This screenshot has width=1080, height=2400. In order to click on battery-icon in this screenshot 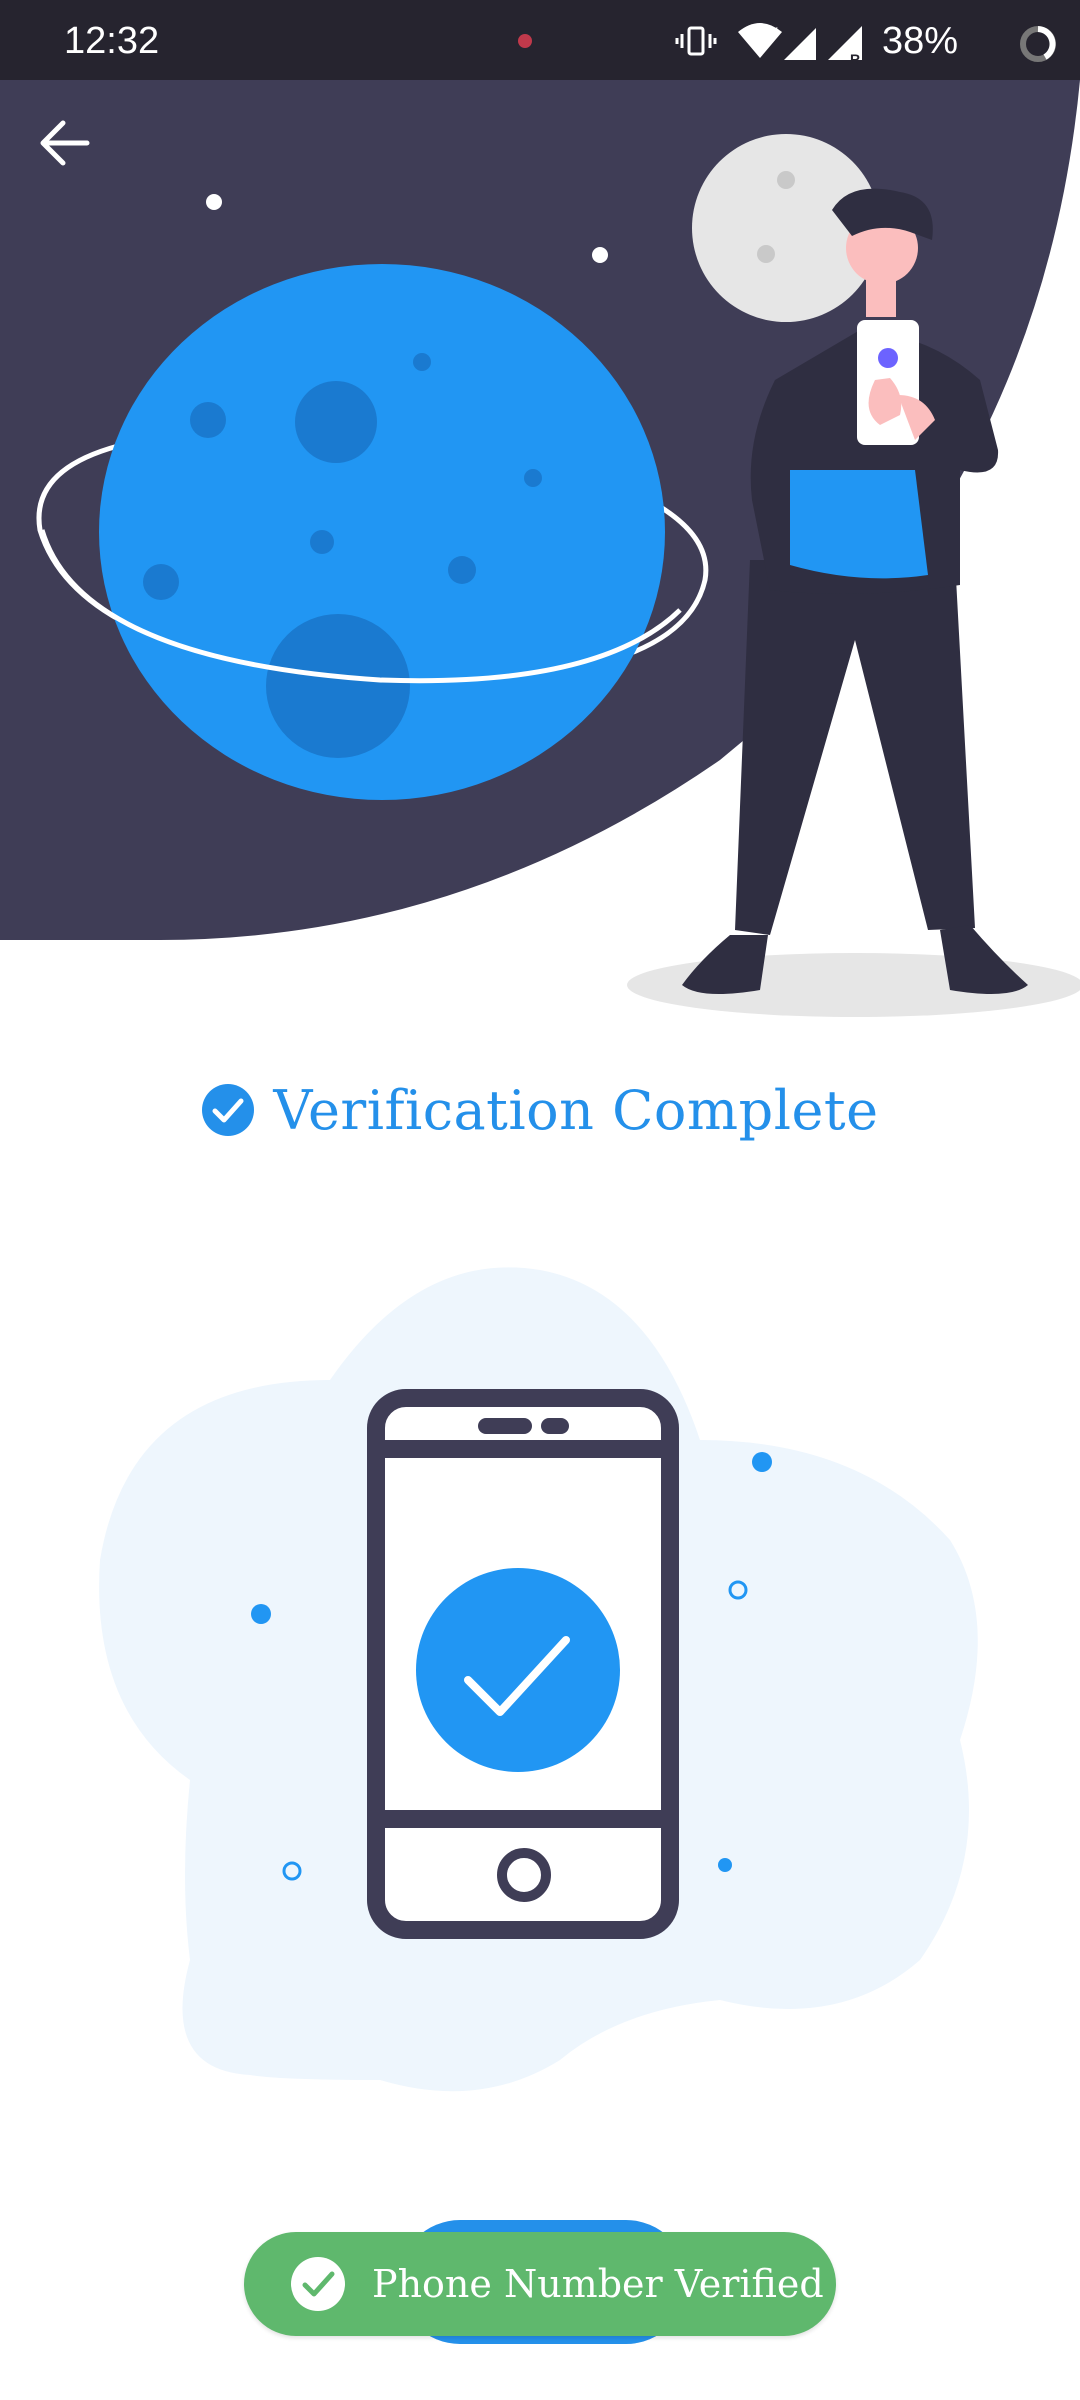, I will do `click(1038, 44)`.